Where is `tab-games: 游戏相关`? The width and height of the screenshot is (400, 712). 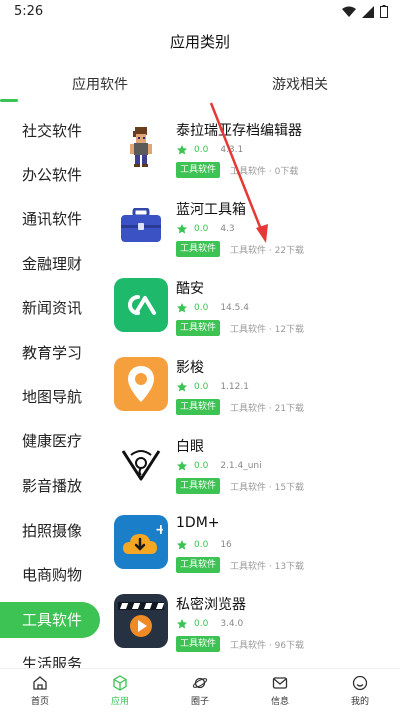 tab-games: 游戏相关 is located at coordinates (300, 85).